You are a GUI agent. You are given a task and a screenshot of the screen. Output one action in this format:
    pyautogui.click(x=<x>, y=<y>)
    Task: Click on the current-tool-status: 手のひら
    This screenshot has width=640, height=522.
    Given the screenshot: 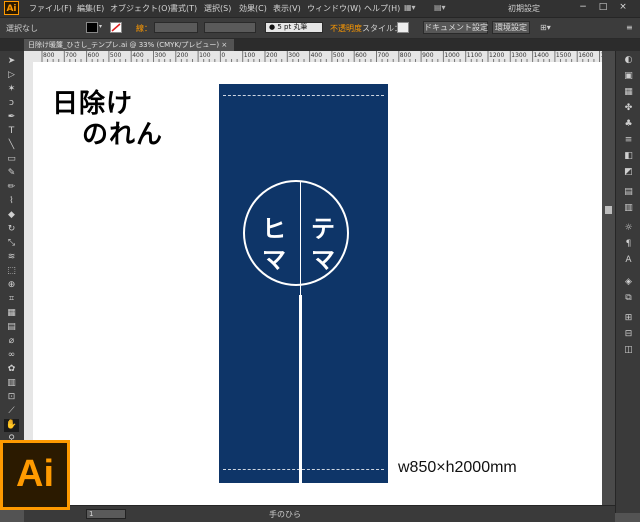 What is the action you would take?
    pyautogui.click(x=285, y=514)
    